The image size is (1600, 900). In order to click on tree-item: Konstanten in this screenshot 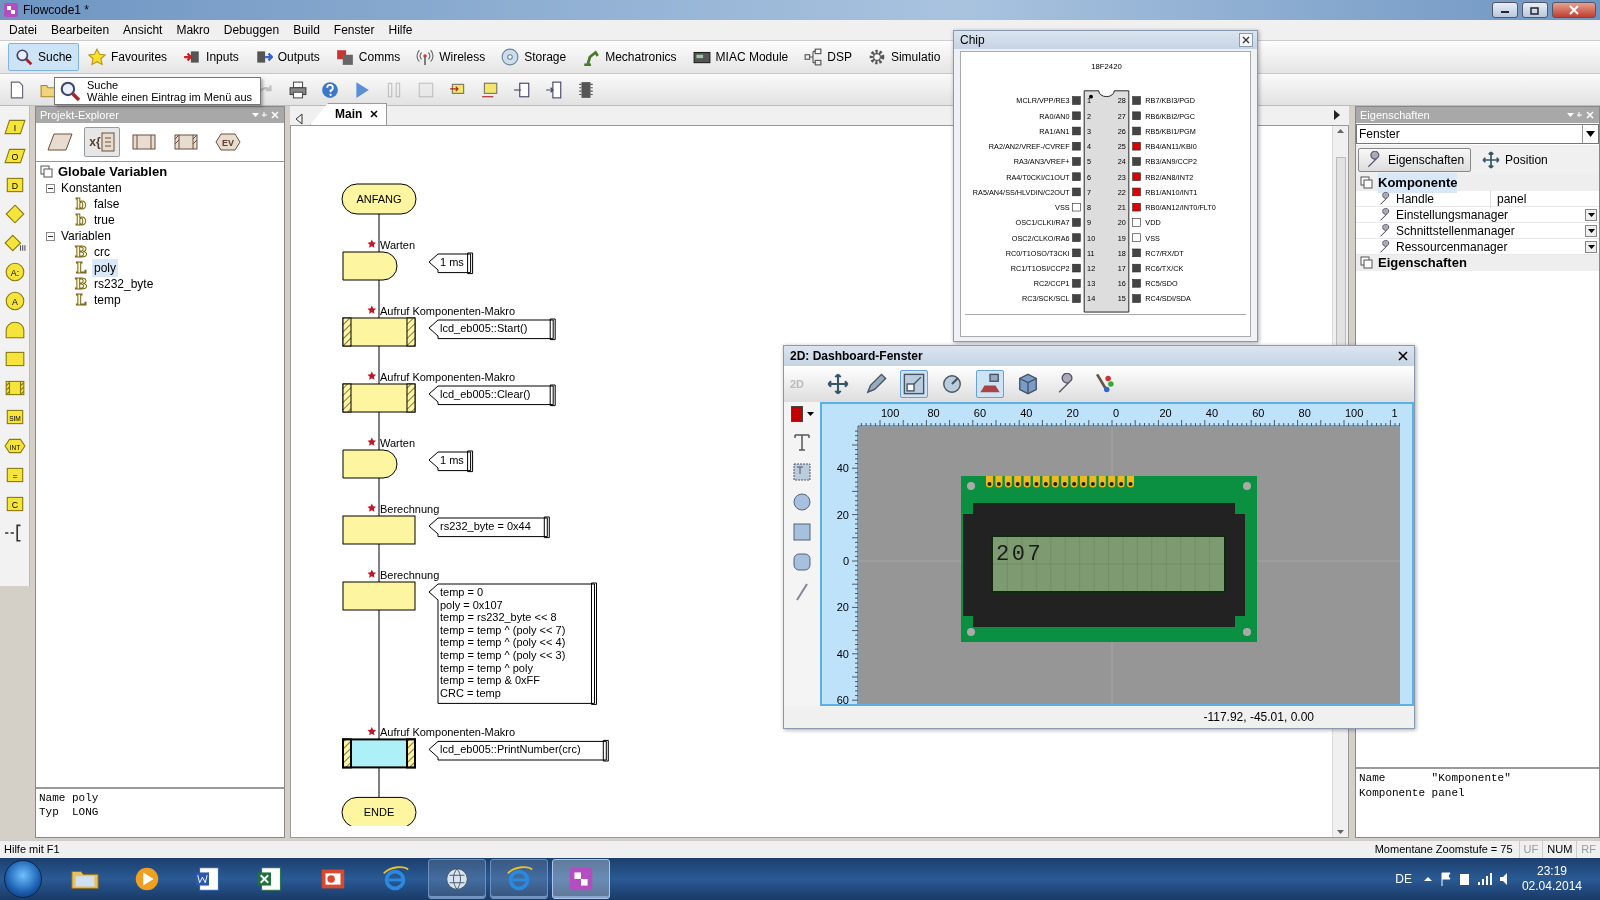, I will do `click(91, 188)`.